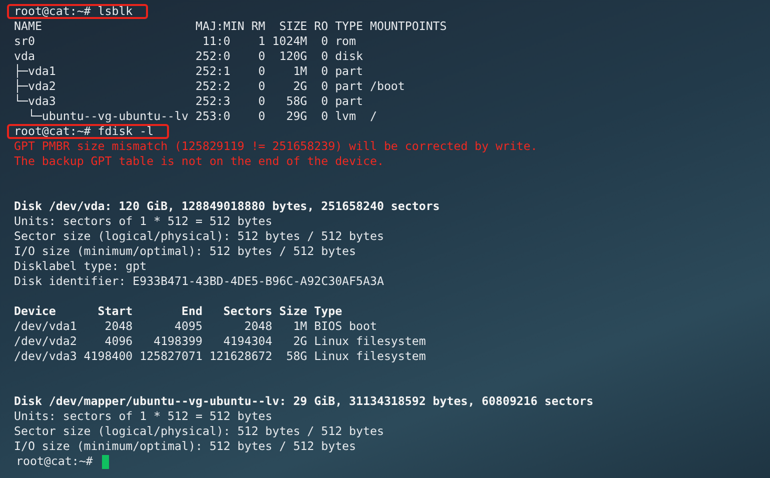 The width and height of the screenshot is (770, 478). I want to click on output-line: Disklabel type: gpt, so click(80, 266).